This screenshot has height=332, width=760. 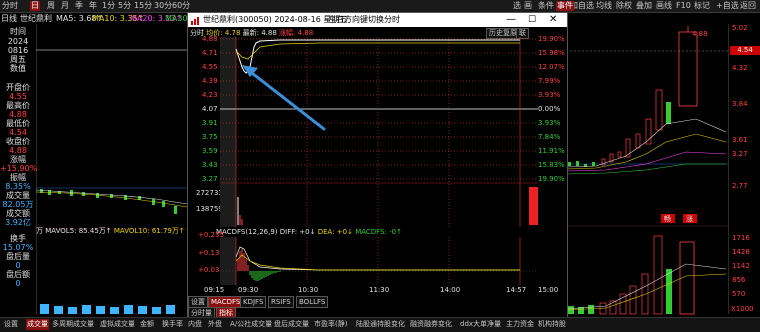 What do you see at coordinates (520, 324) in the screenshot?
I see `bottom-tab-main-fund: 主力资金` at bounding box center [520, 324].